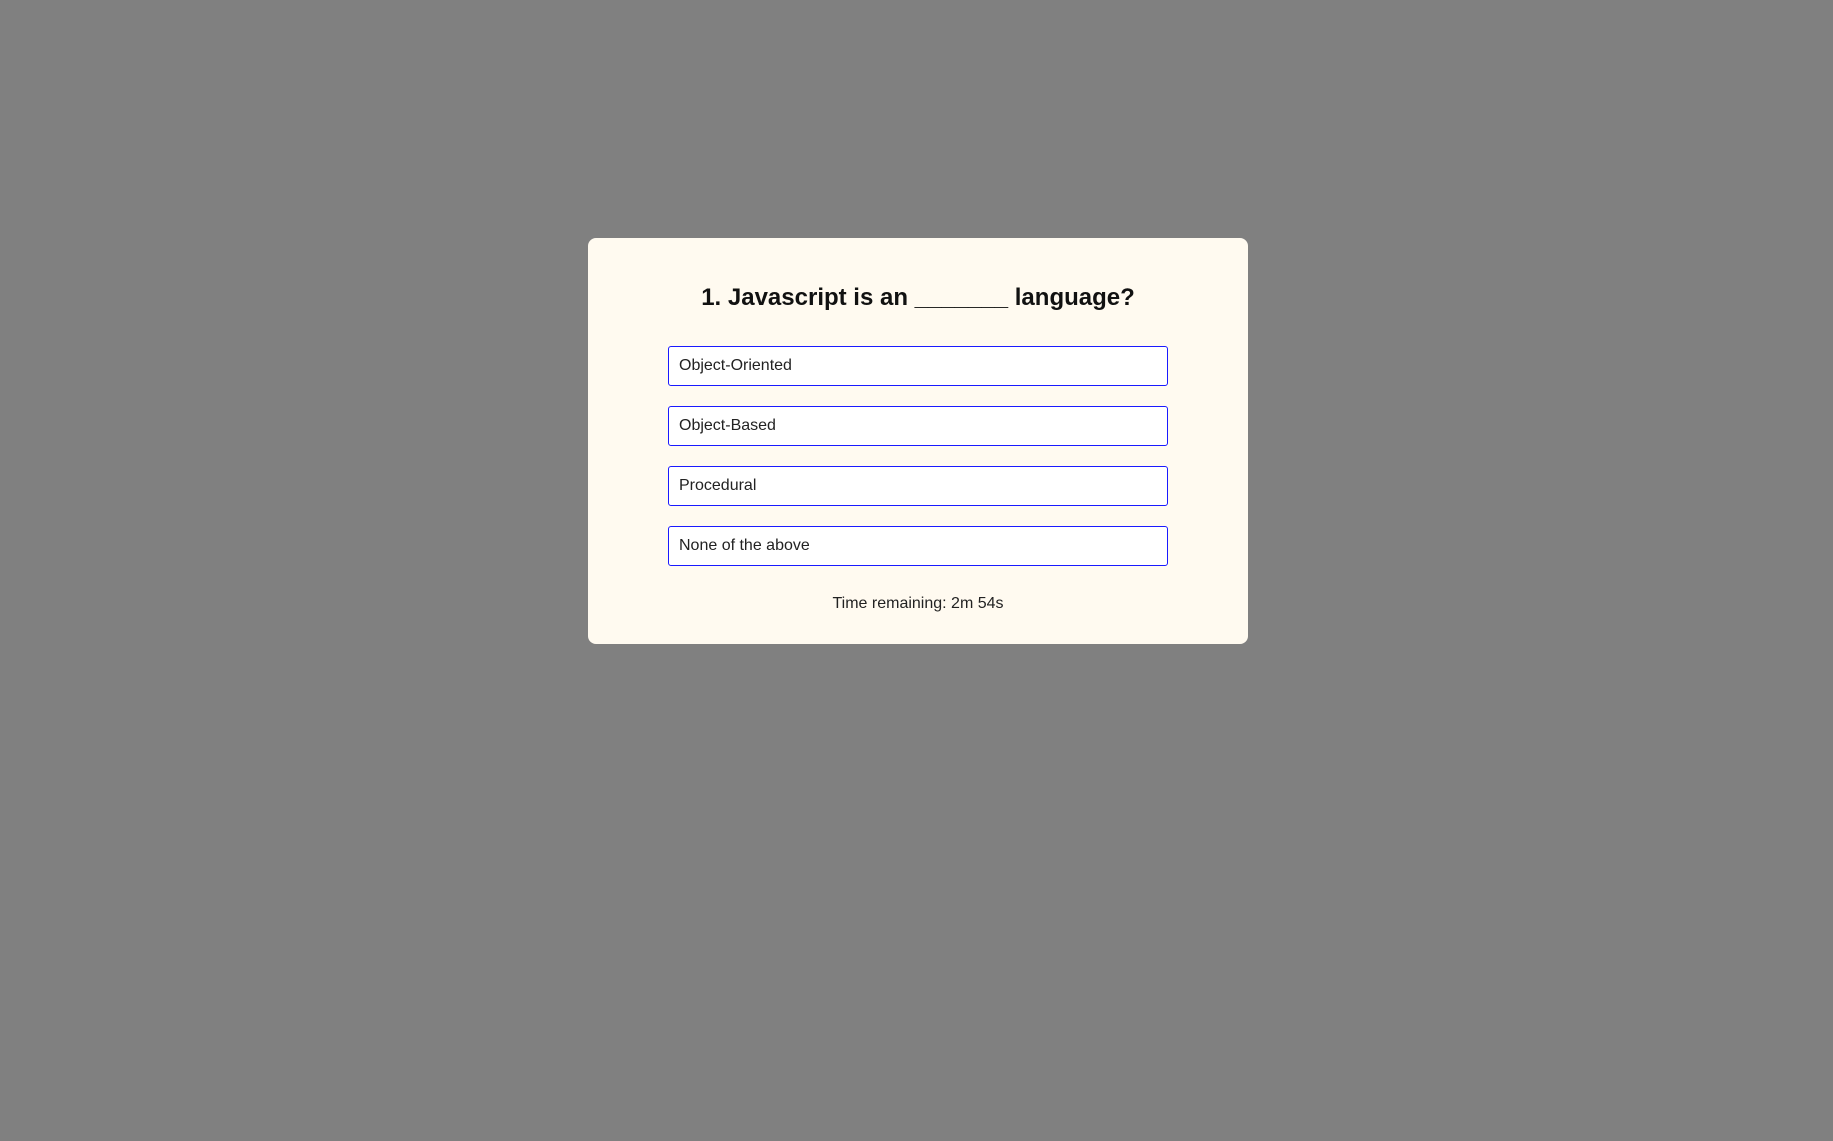  Describe the element at coordinates (918, 546) in the screenshot. I see `answer-option-none-of-the-above: None of the above` at that location.